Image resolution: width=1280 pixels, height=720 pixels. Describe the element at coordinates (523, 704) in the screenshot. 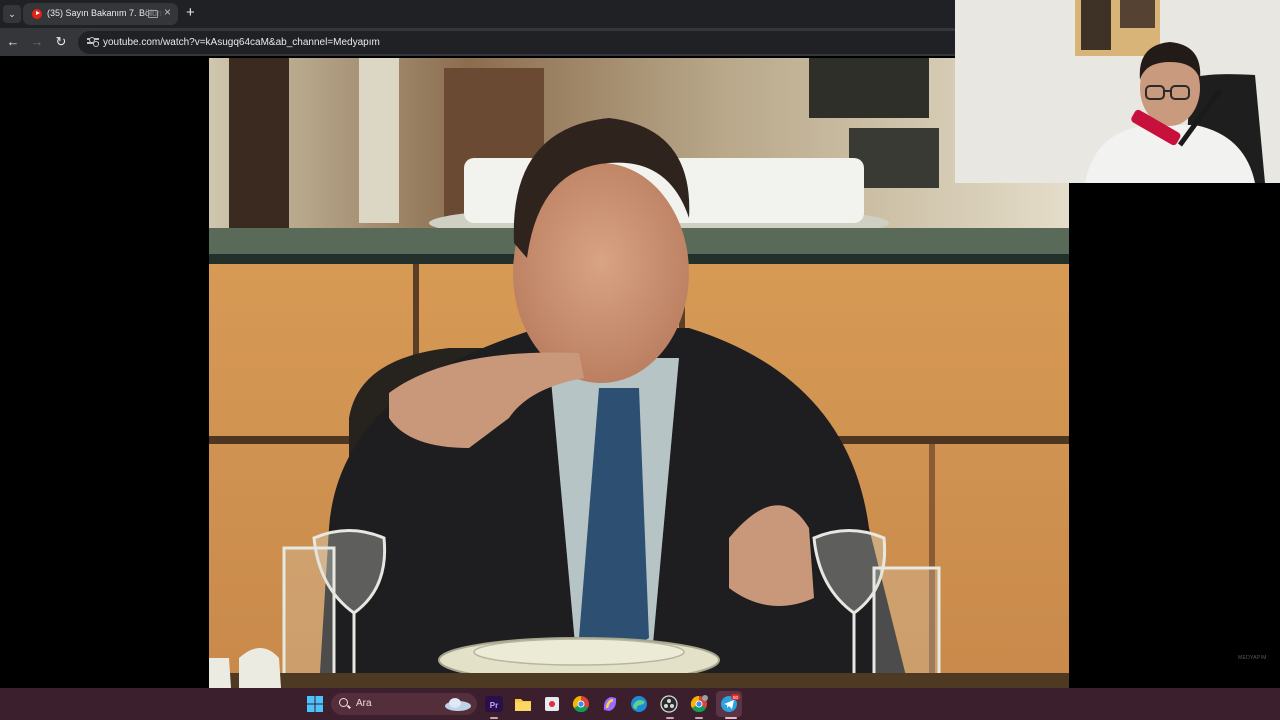

I see `file-explorer-icon` at that location.